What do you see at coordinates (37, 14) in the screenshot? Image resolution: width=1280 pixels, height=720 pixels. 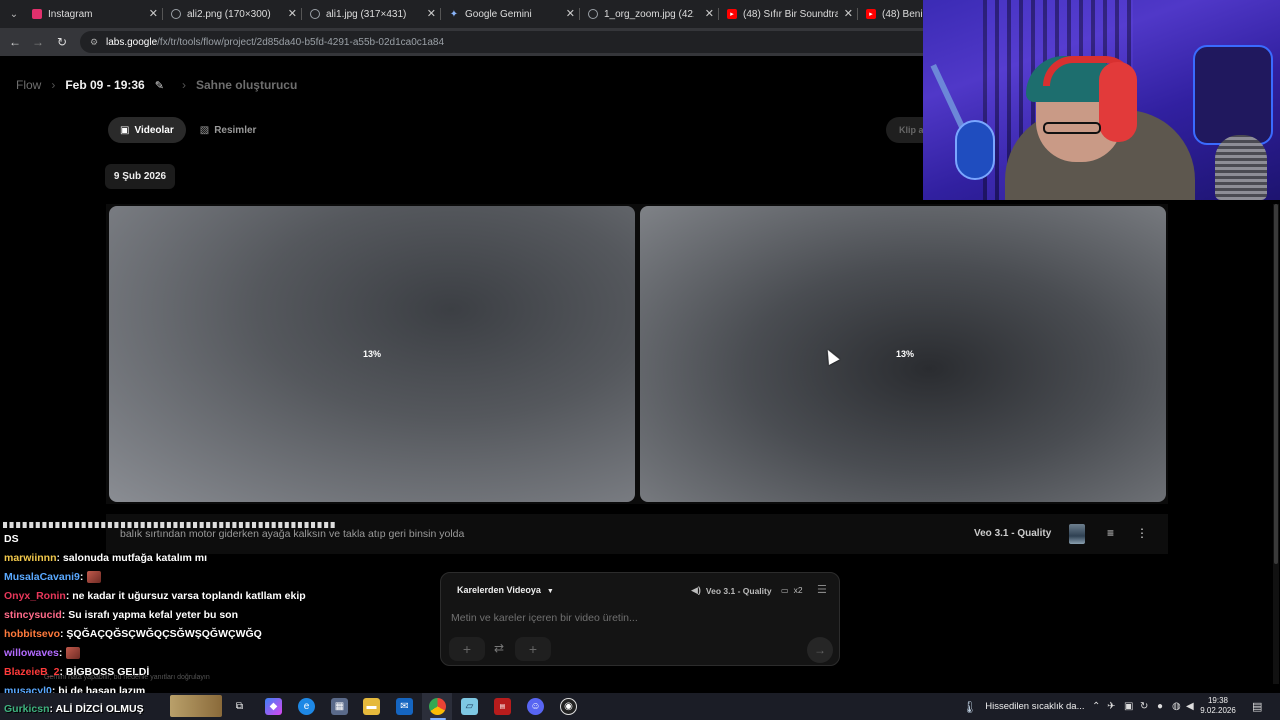 I see `instagram-icon` at bounding box center [37, 14].